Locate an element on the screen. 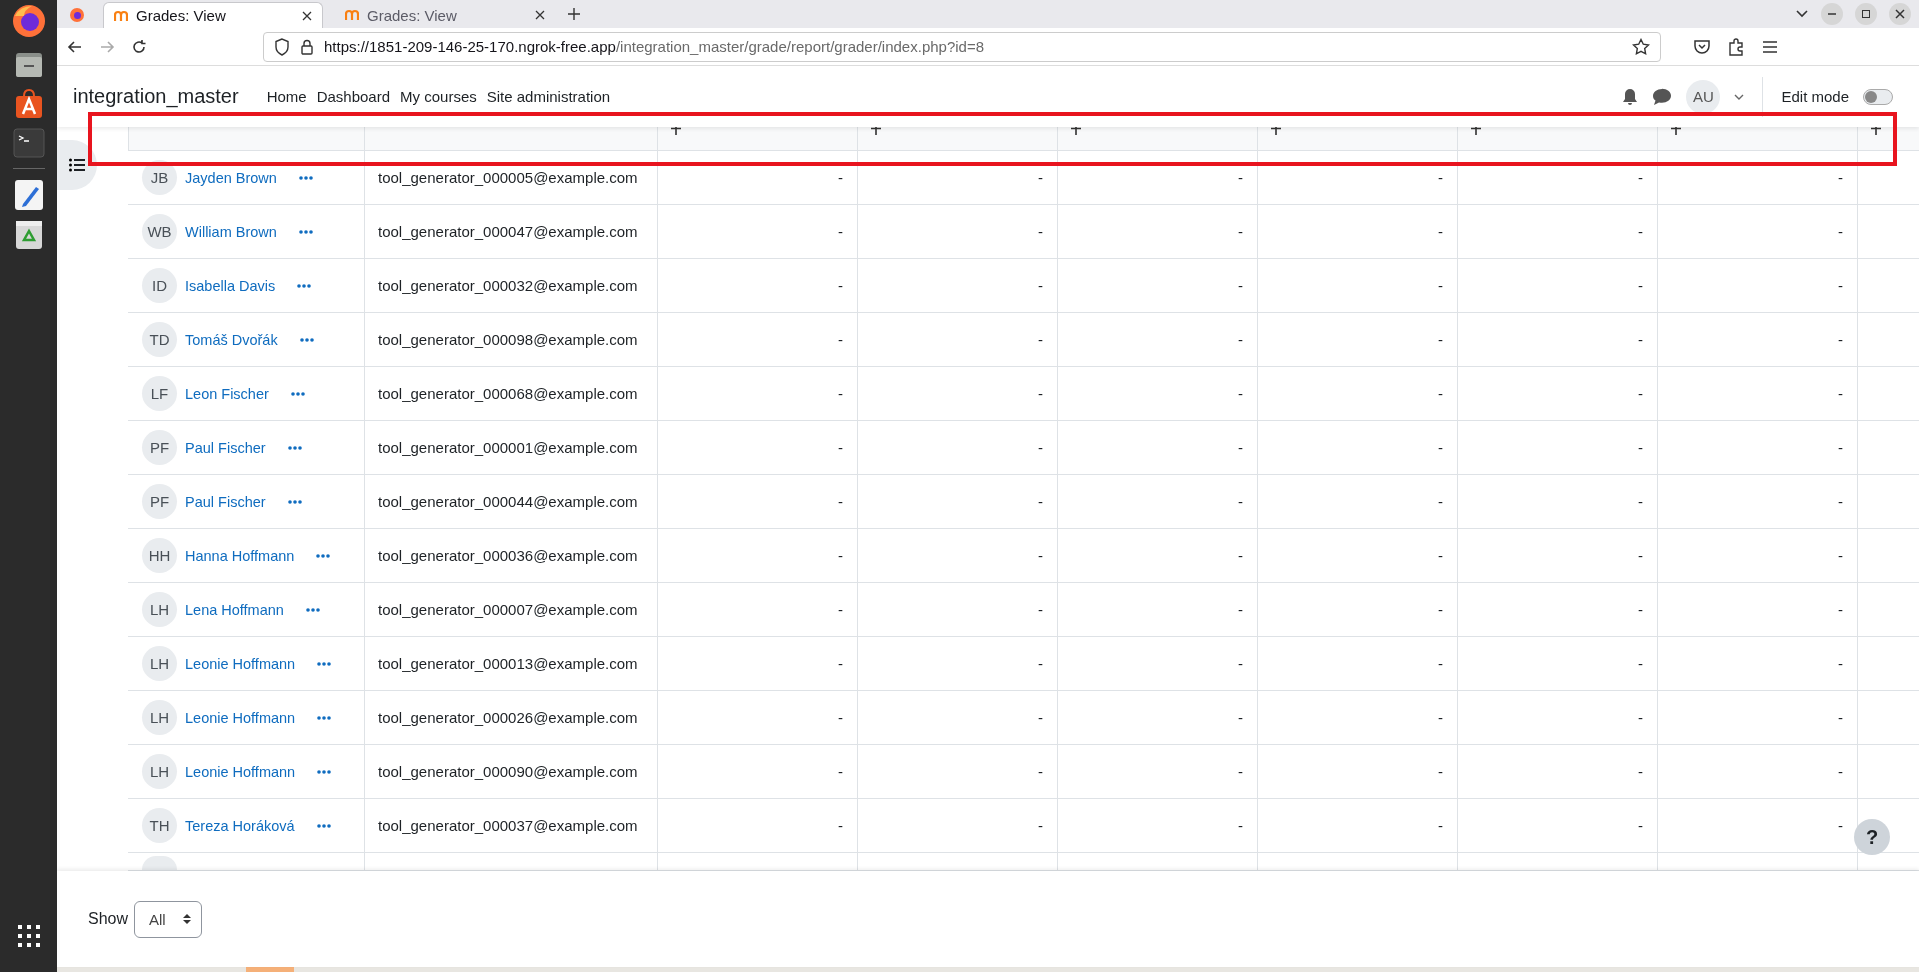 The height and width of the screenshot is (972, 1919). text-editor-icon is located at coordinates (28, 195).